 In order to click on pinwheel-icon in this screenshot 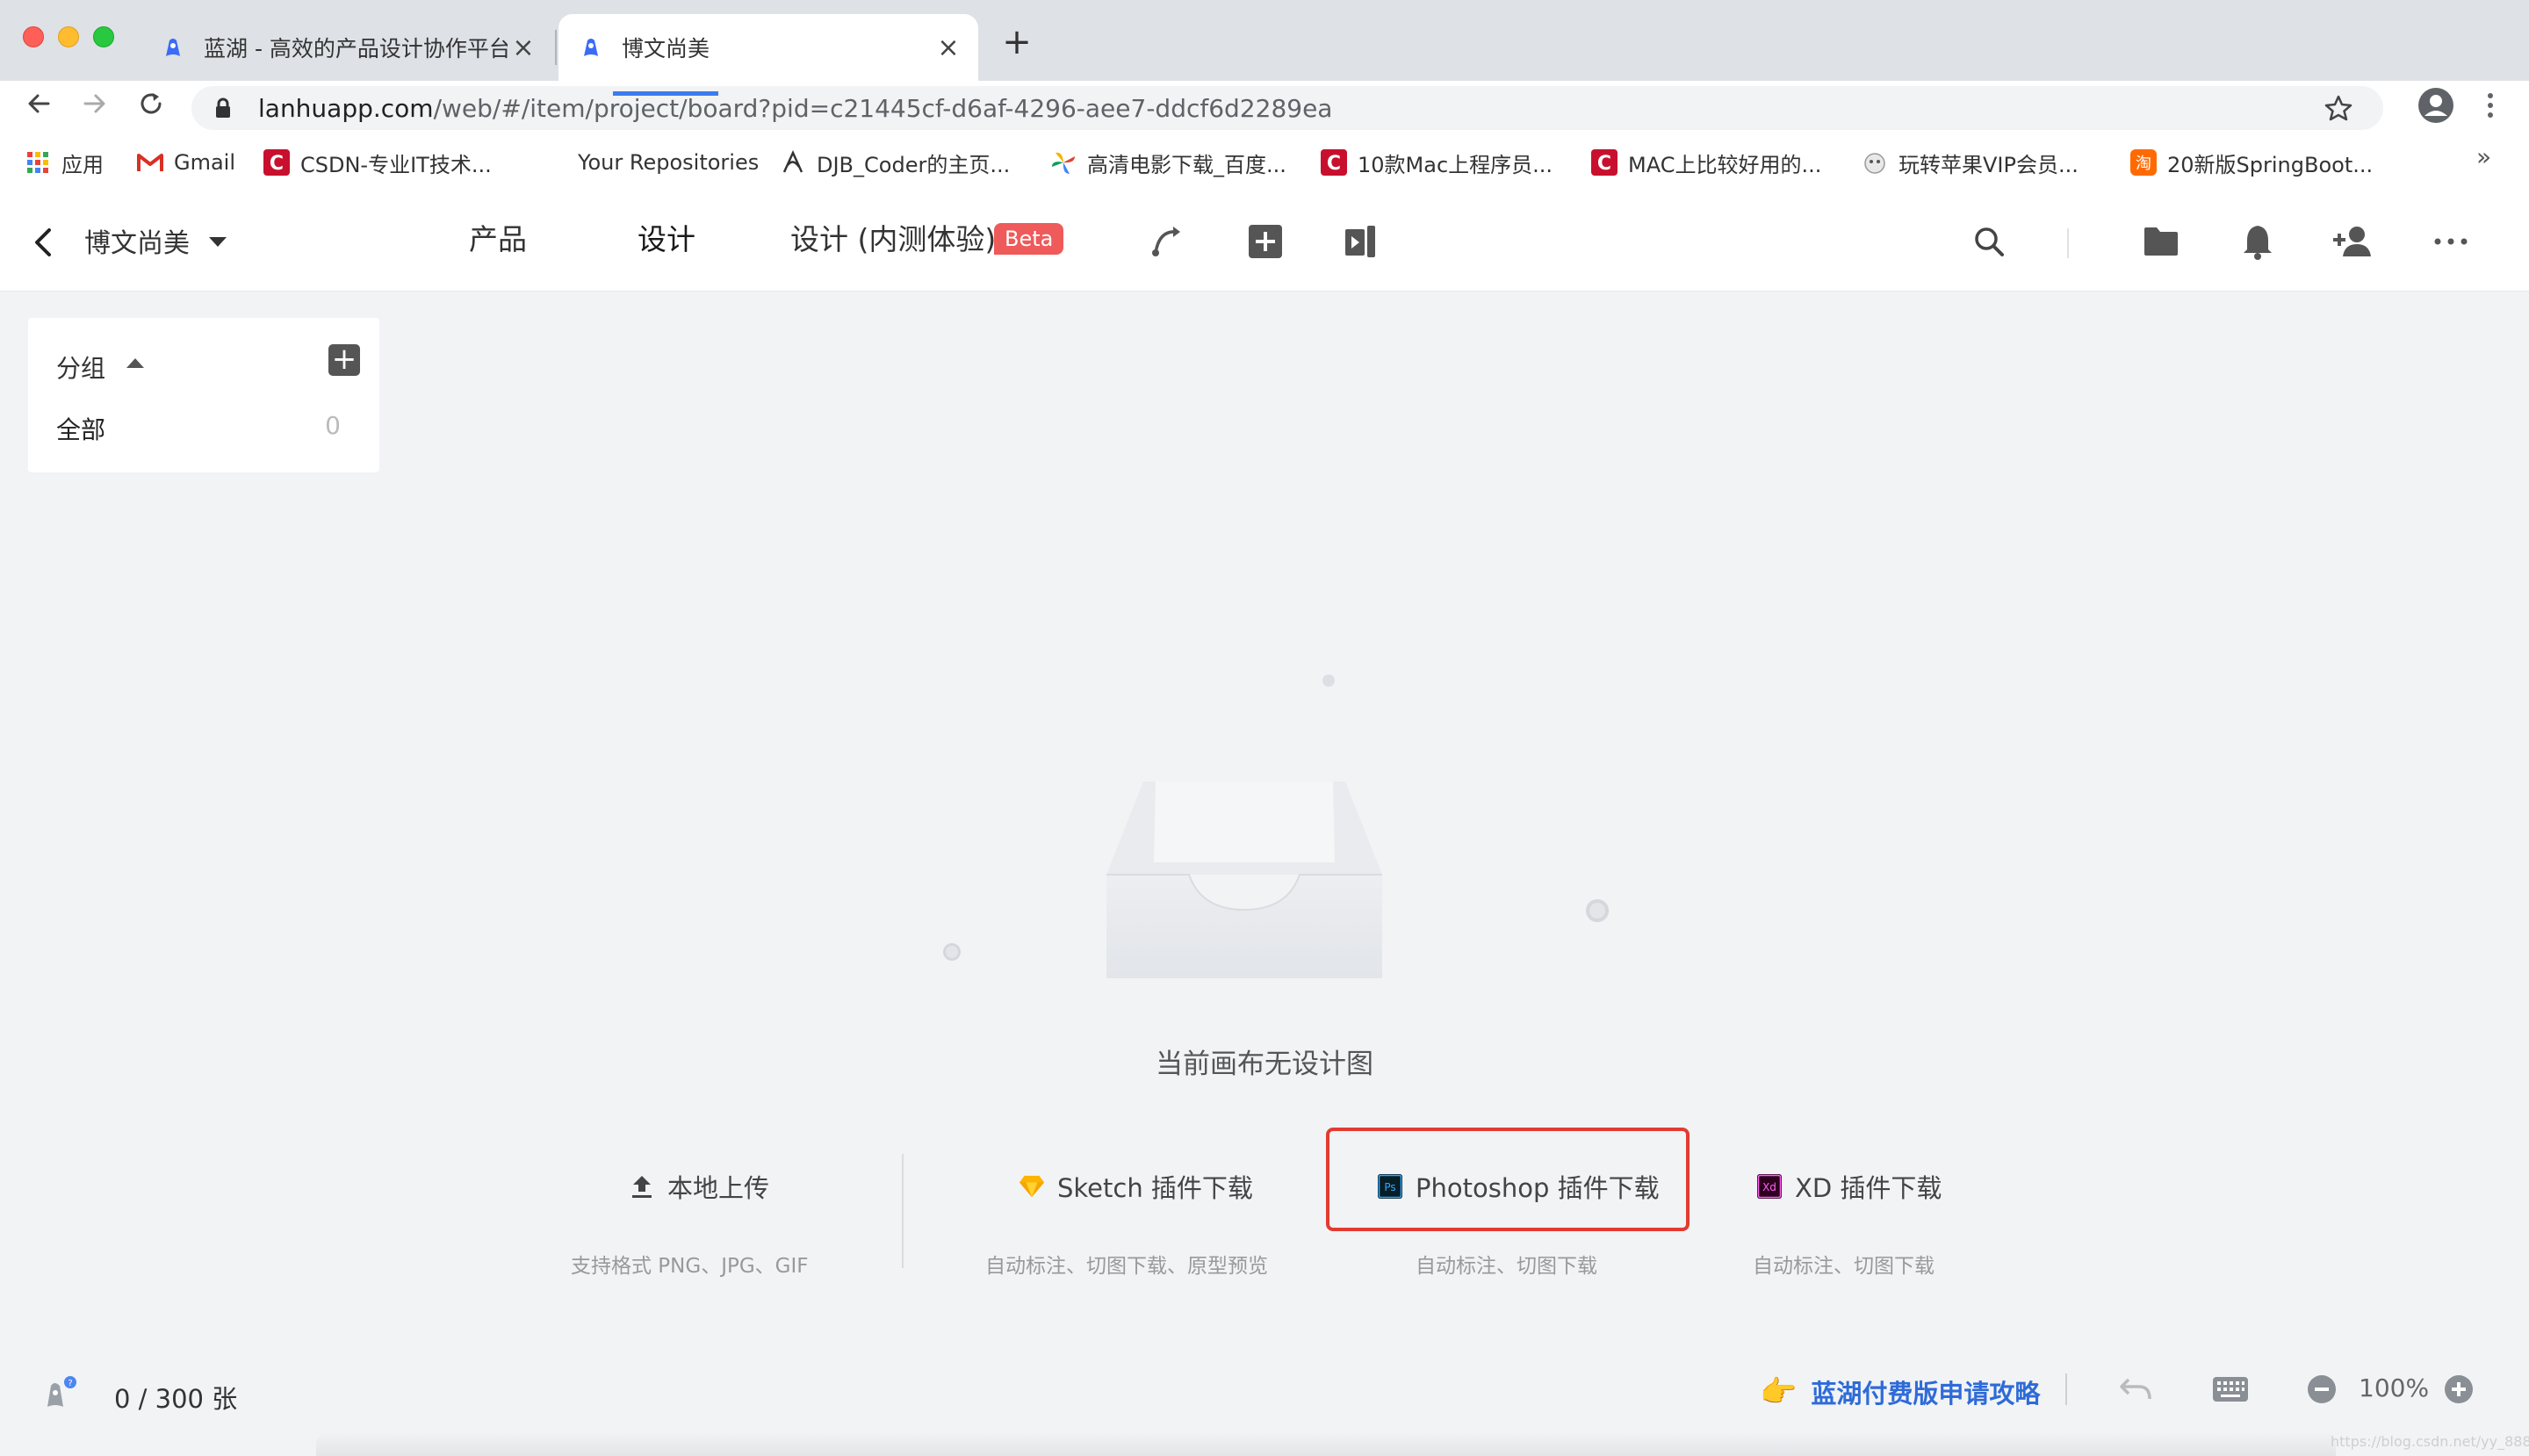, I will do `click(1063, 162)`.